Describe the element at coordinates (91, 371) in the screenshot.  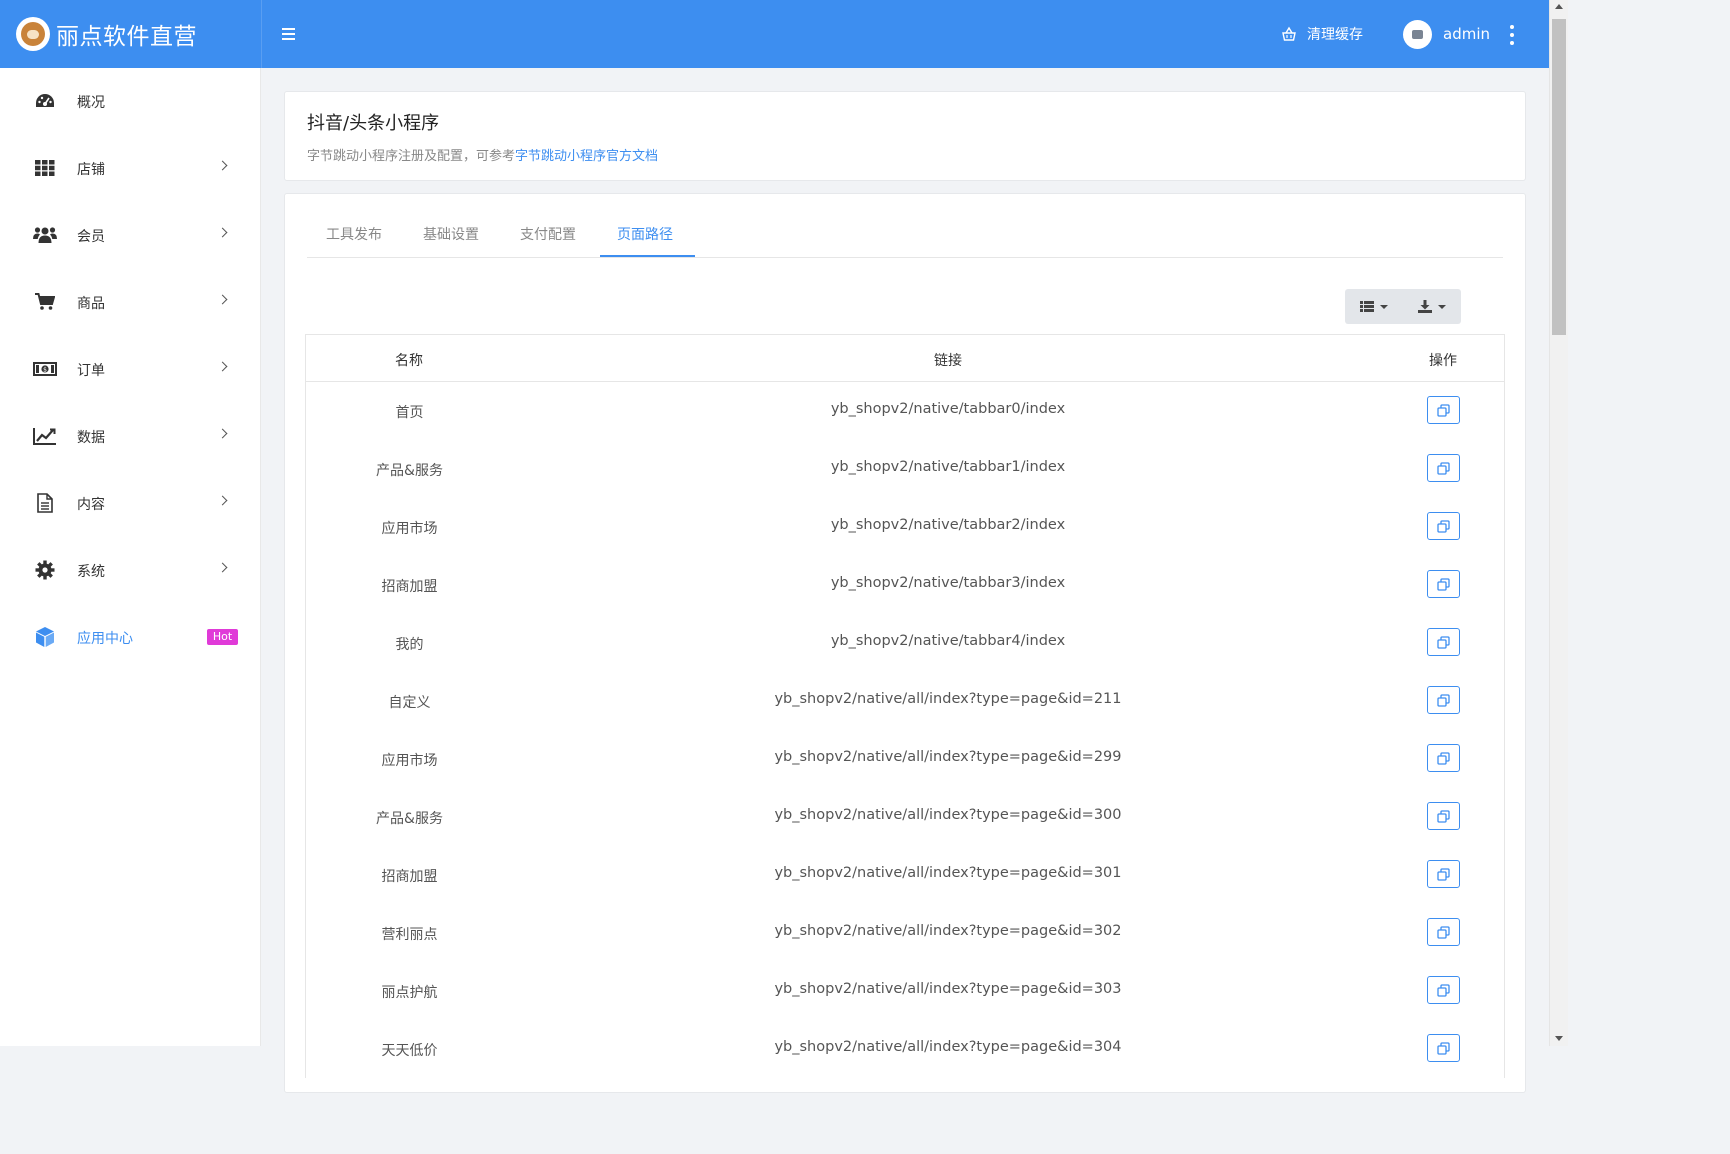
I see `sidebar-item-label: 订单` at that location.